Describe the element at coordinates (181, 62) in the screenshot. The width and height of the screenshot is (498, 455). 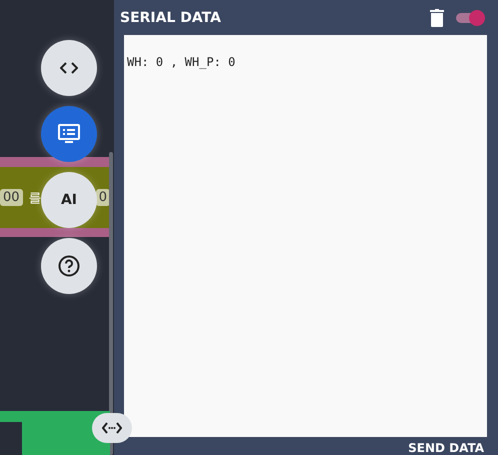
I see `serial-line: WH: 0 , WH_P: 0` at that location.